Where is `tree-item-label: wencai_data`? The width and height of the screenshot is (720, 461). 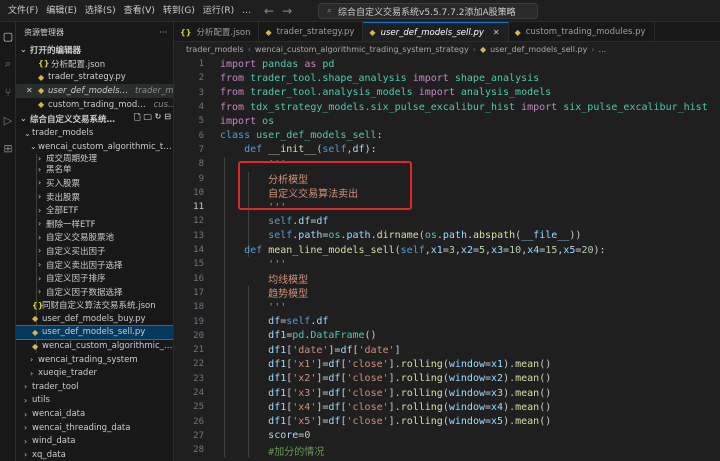
tree-item-label: wencai_data is located at coordinates (59, 414).